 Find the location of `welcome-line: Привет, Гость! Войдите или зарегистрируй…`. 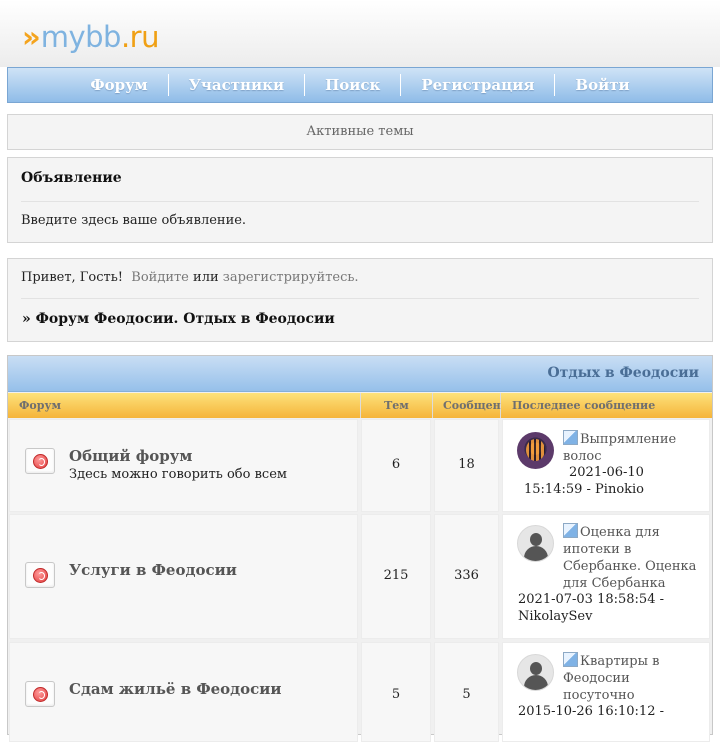

welcome-line: Привет, Гость! Войдите или зарегистрируй… is located at coordinates (190, 277).